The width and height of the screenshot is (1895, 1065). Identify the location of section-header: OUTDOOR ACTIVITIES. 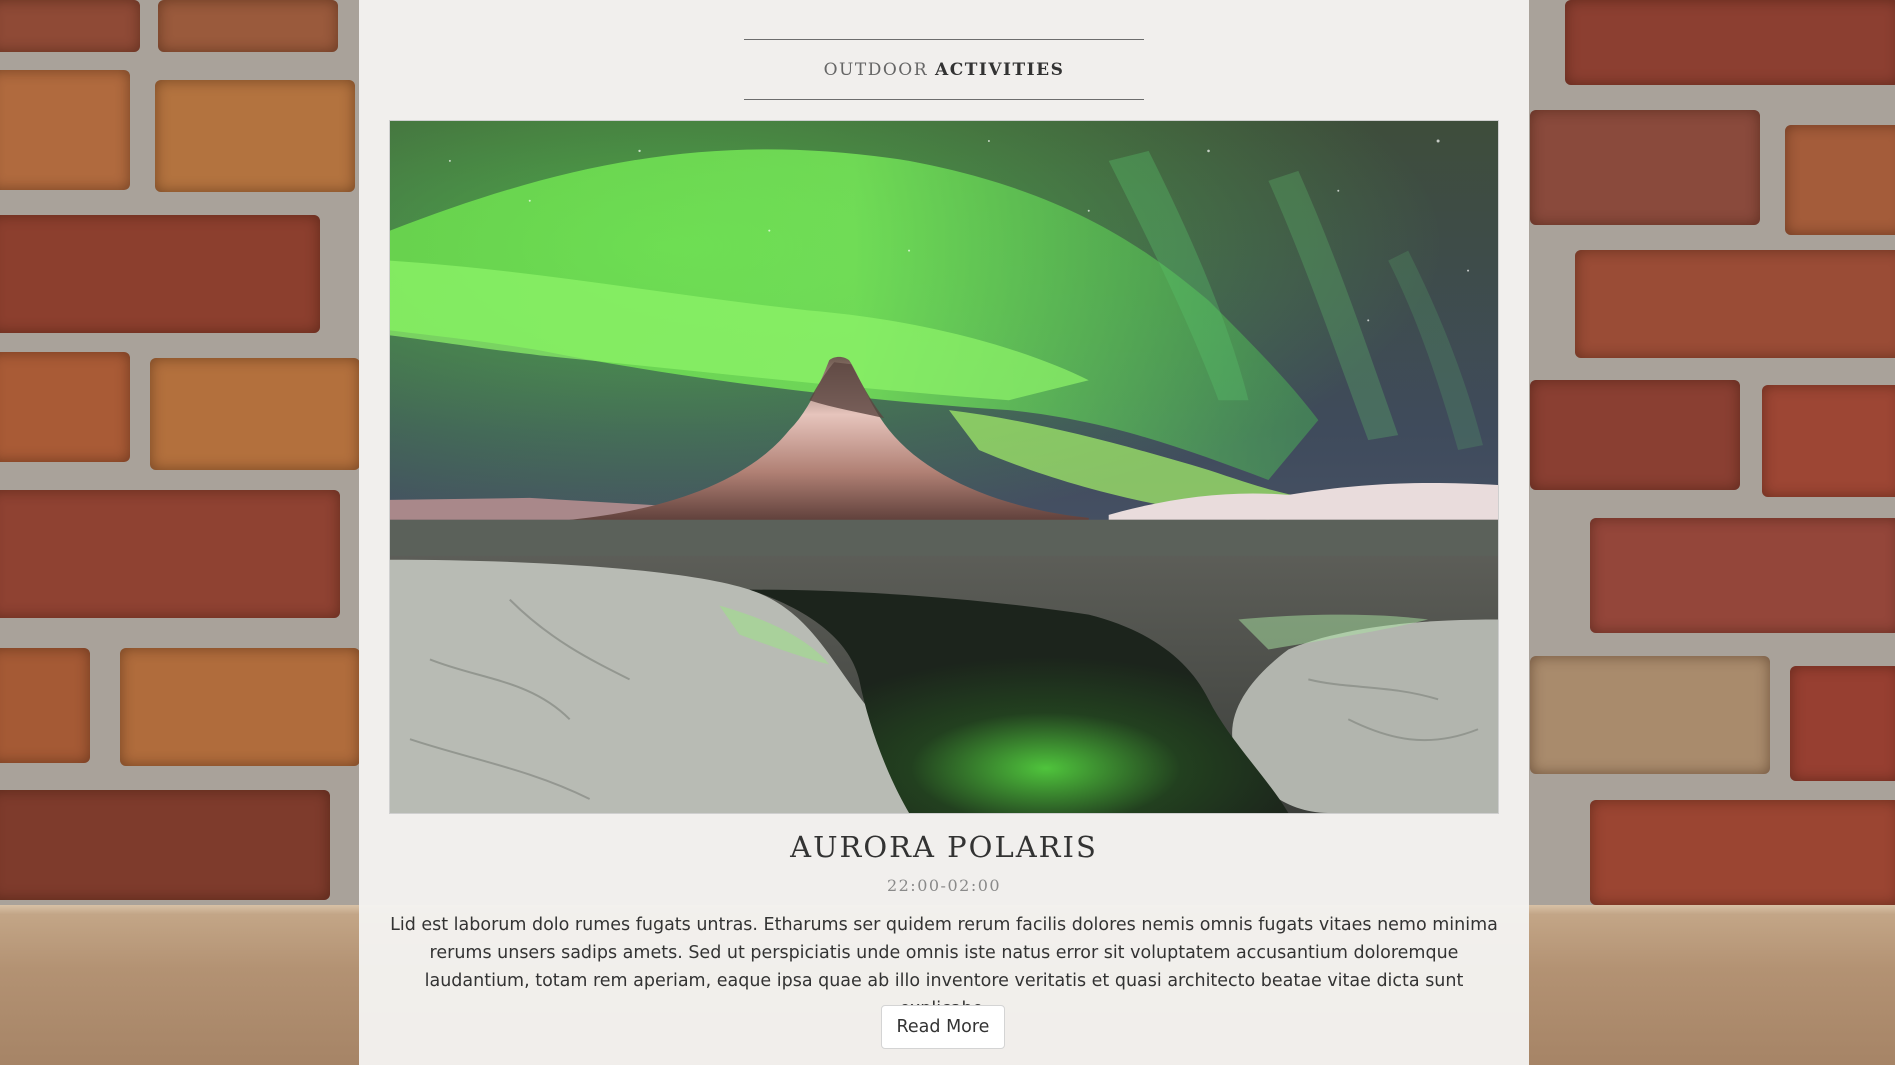
(944, 69).